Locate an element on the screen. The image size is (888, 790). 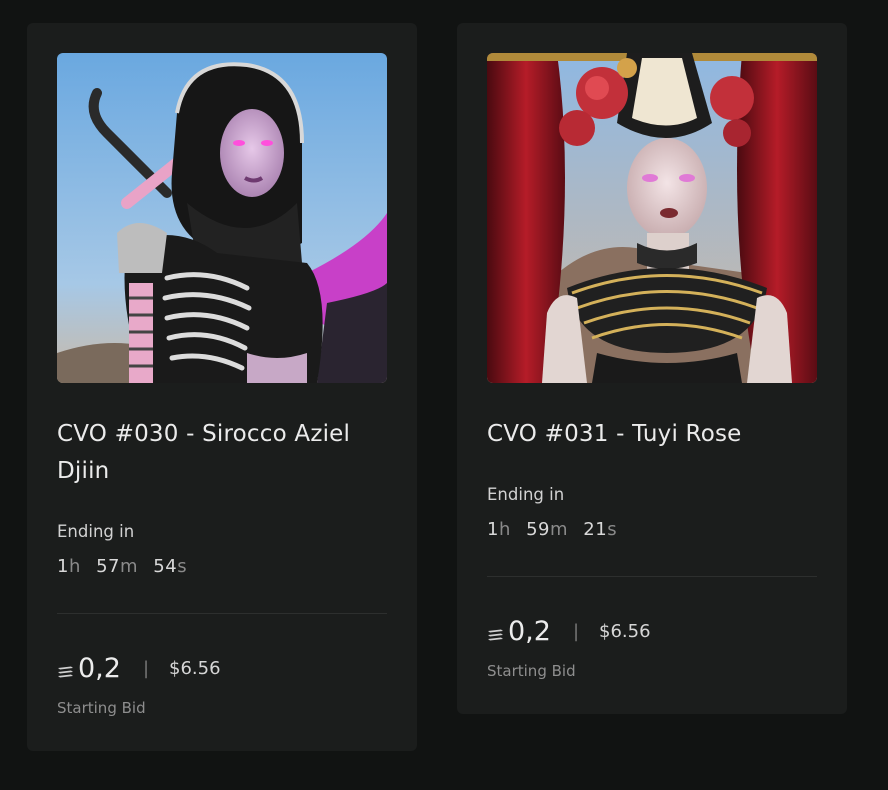
auction-countdown: 1h 57m 54s is located at coordinates (126, 566).